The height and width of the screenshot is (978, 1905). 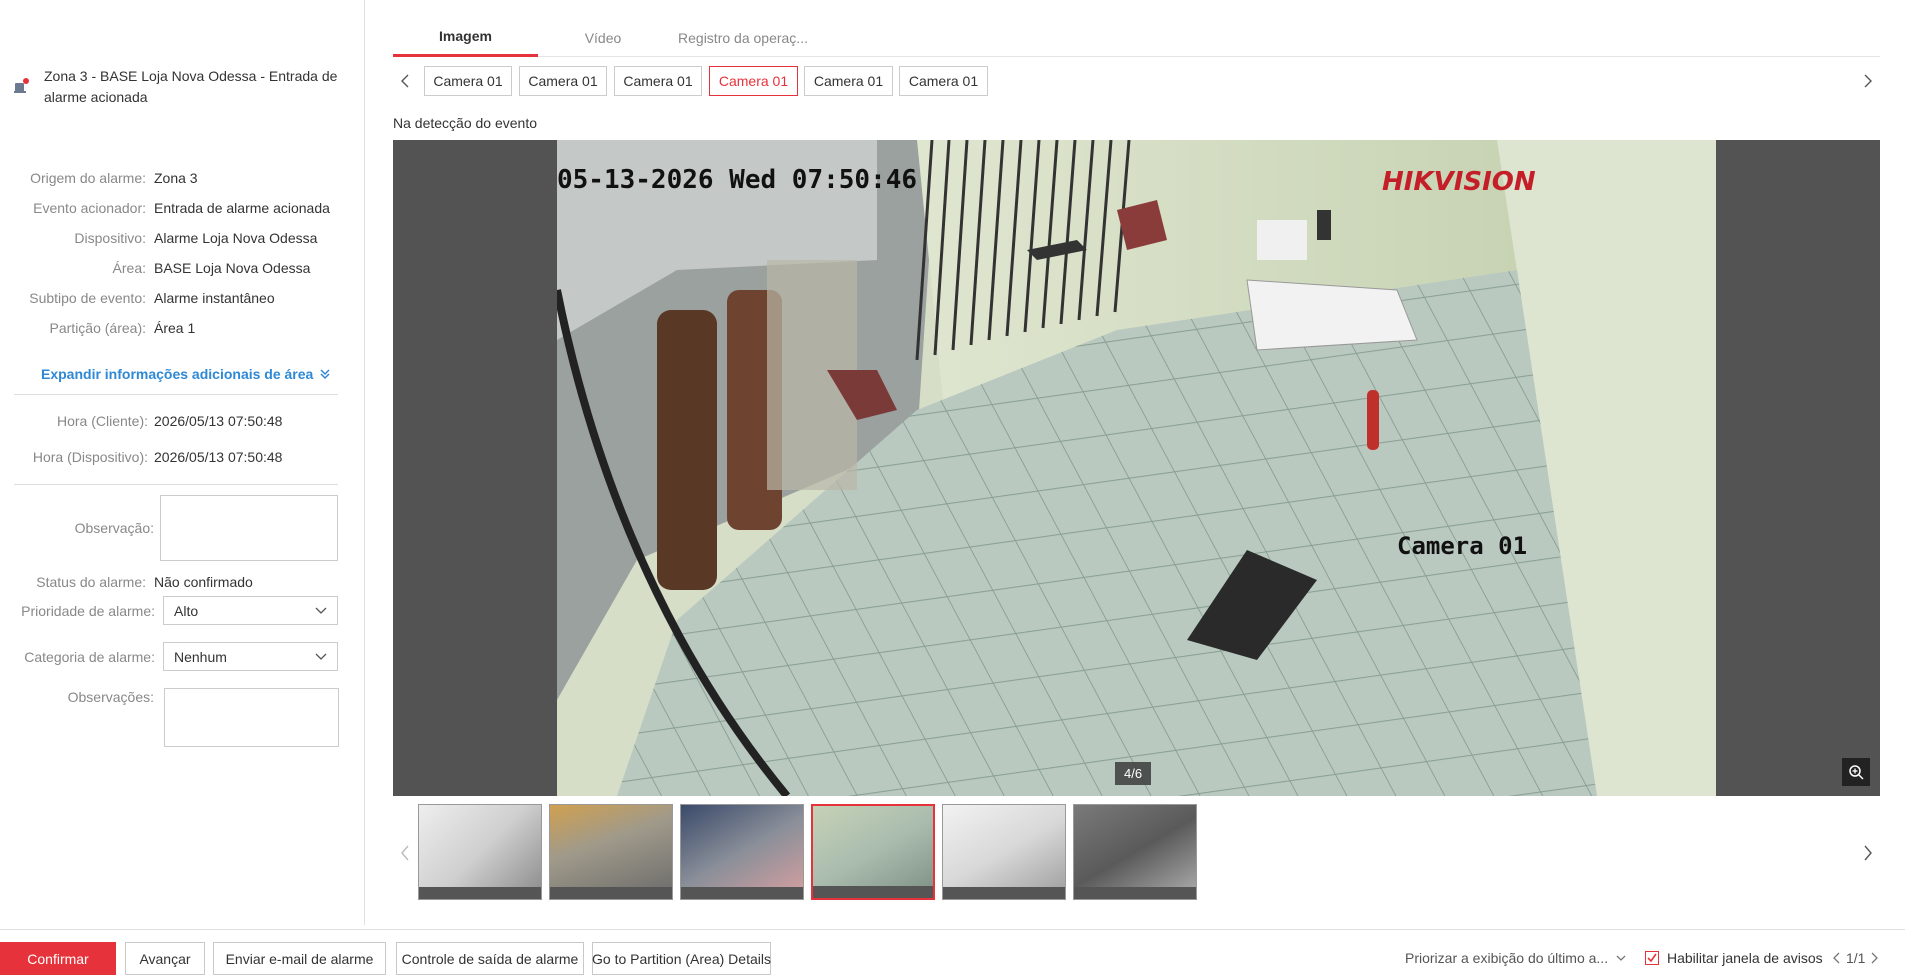 I want to click on tab-video: Vídeo, so click(x=603, y=37).